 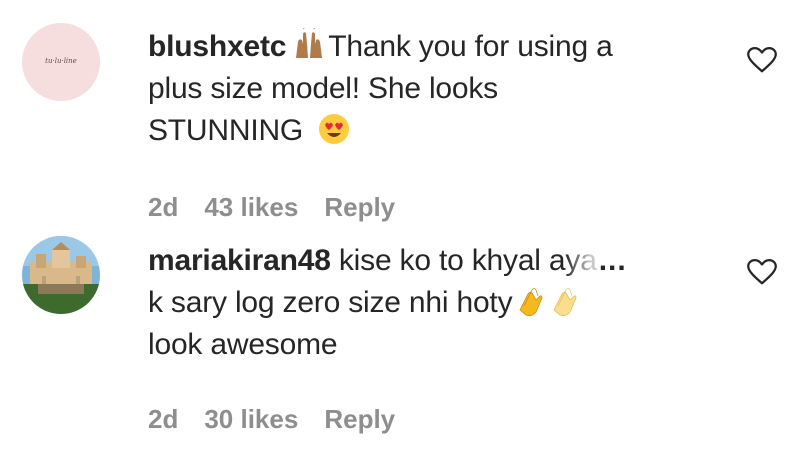 I want to click on avatar-photo, so click(x=61, y=275).